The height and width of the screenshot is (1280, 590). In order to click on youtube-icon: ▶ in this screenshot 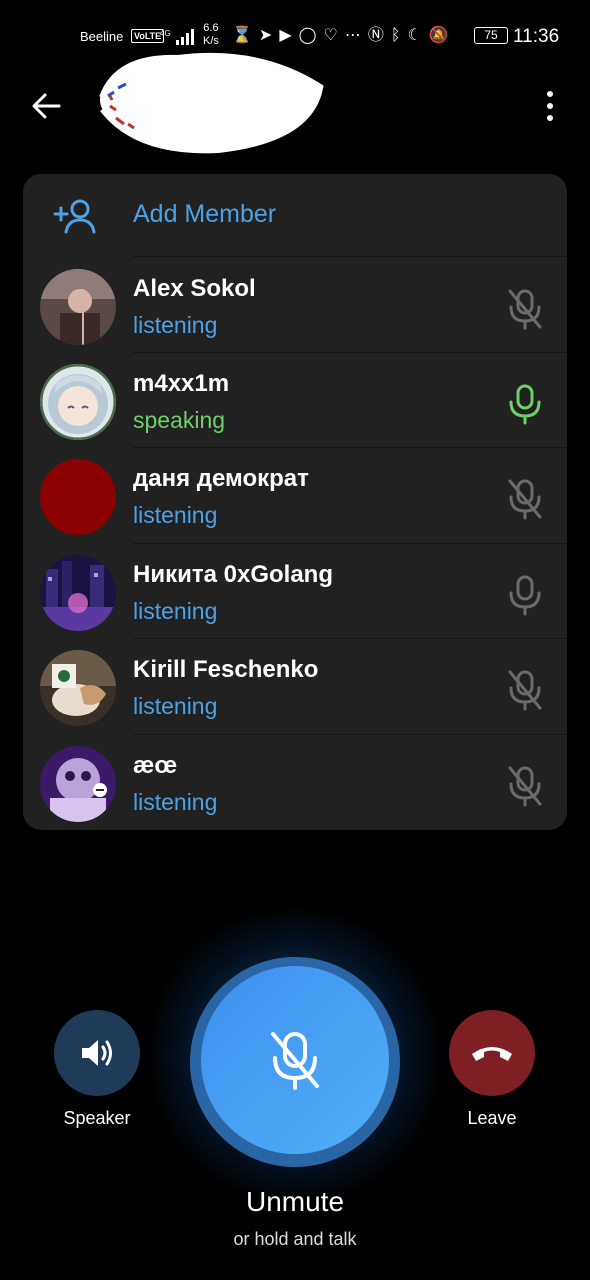, I will do `click(285, 35)`.